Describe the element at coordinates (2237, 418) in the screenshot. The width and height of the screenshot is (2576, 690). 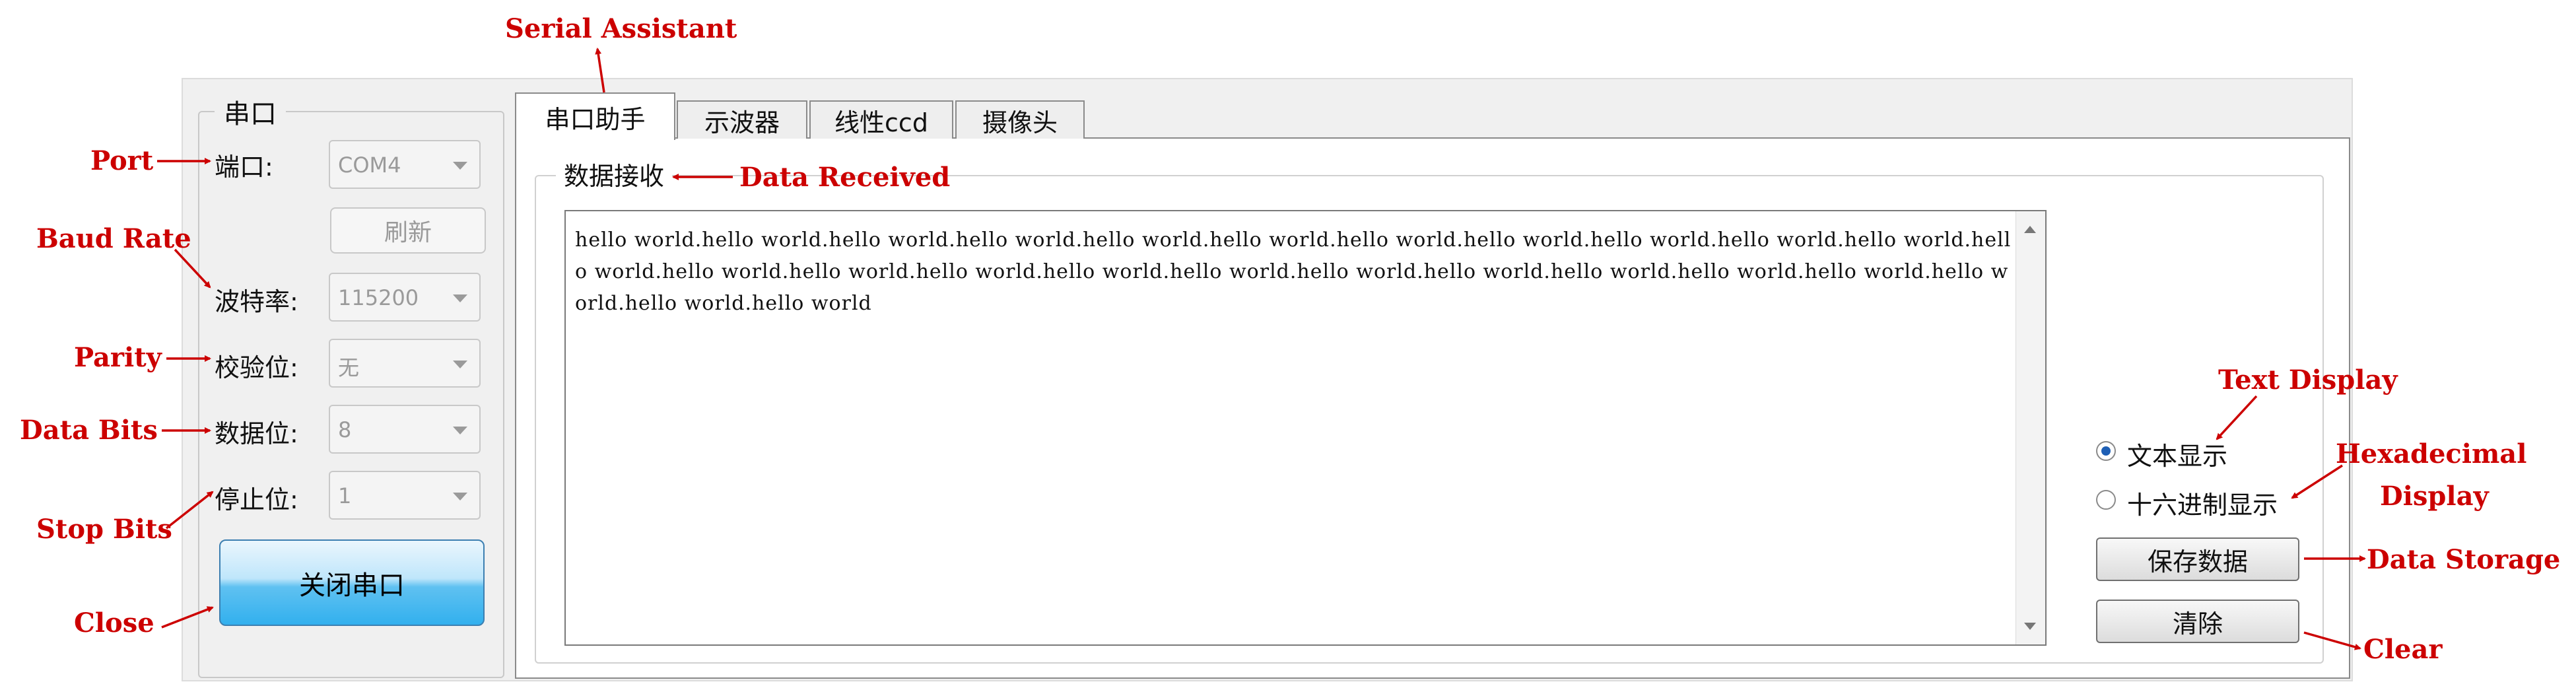
I see `arrow-text-display` at that location.